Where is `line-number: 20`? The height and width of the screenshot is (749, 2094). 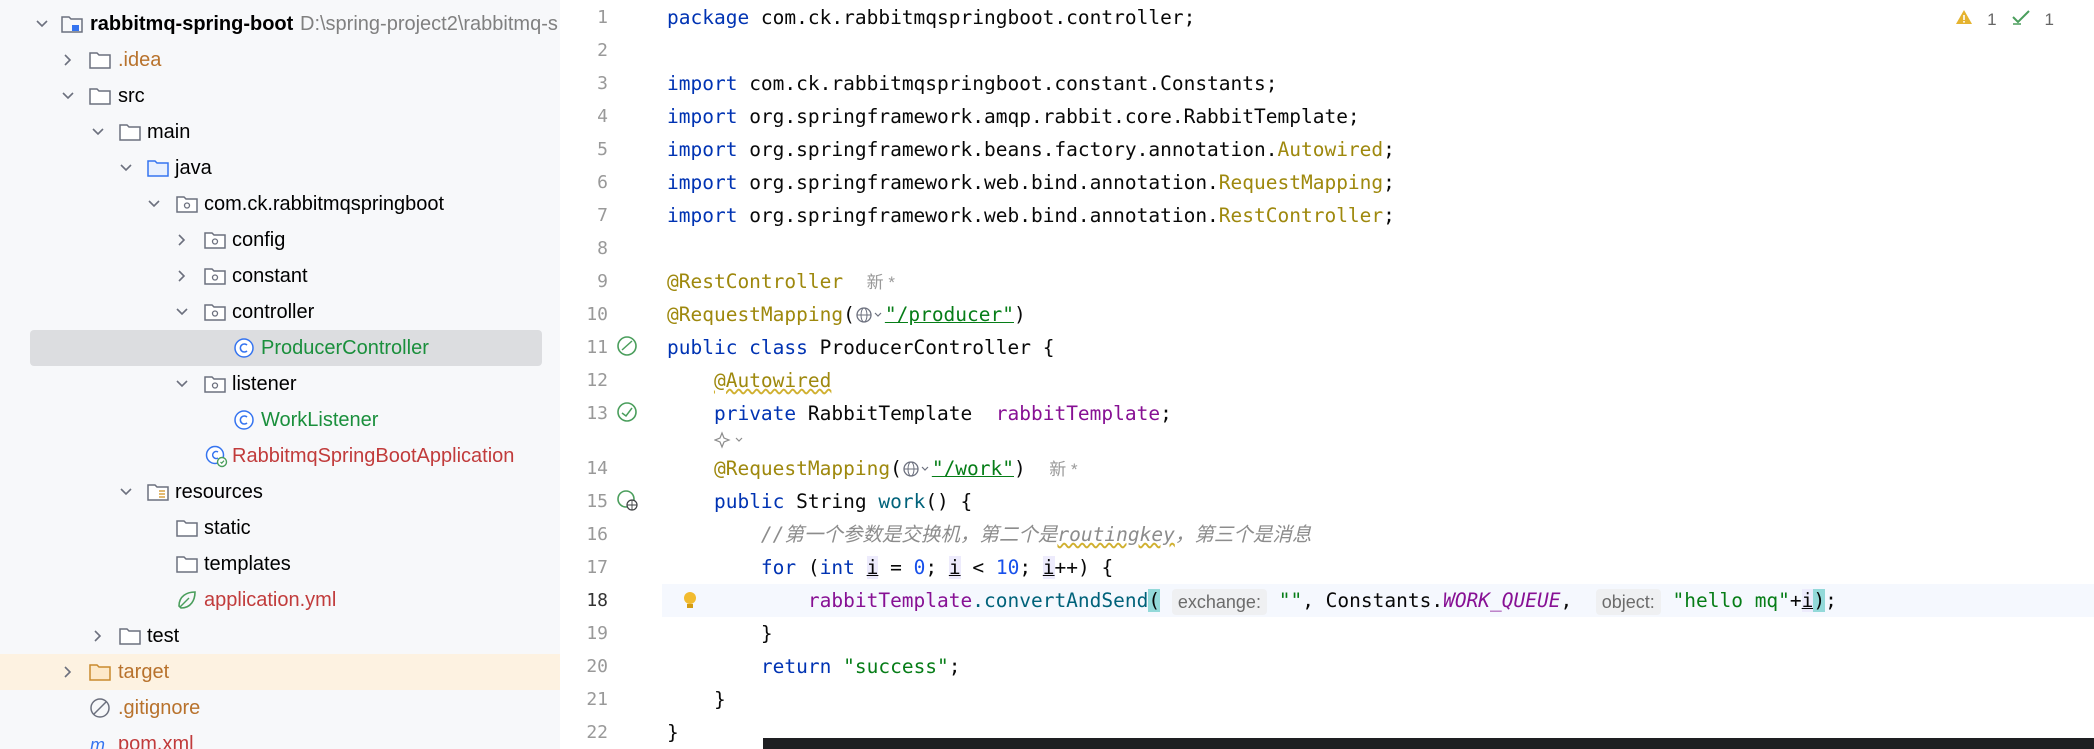 line-number: 20 is located at coordinates (597, 666).